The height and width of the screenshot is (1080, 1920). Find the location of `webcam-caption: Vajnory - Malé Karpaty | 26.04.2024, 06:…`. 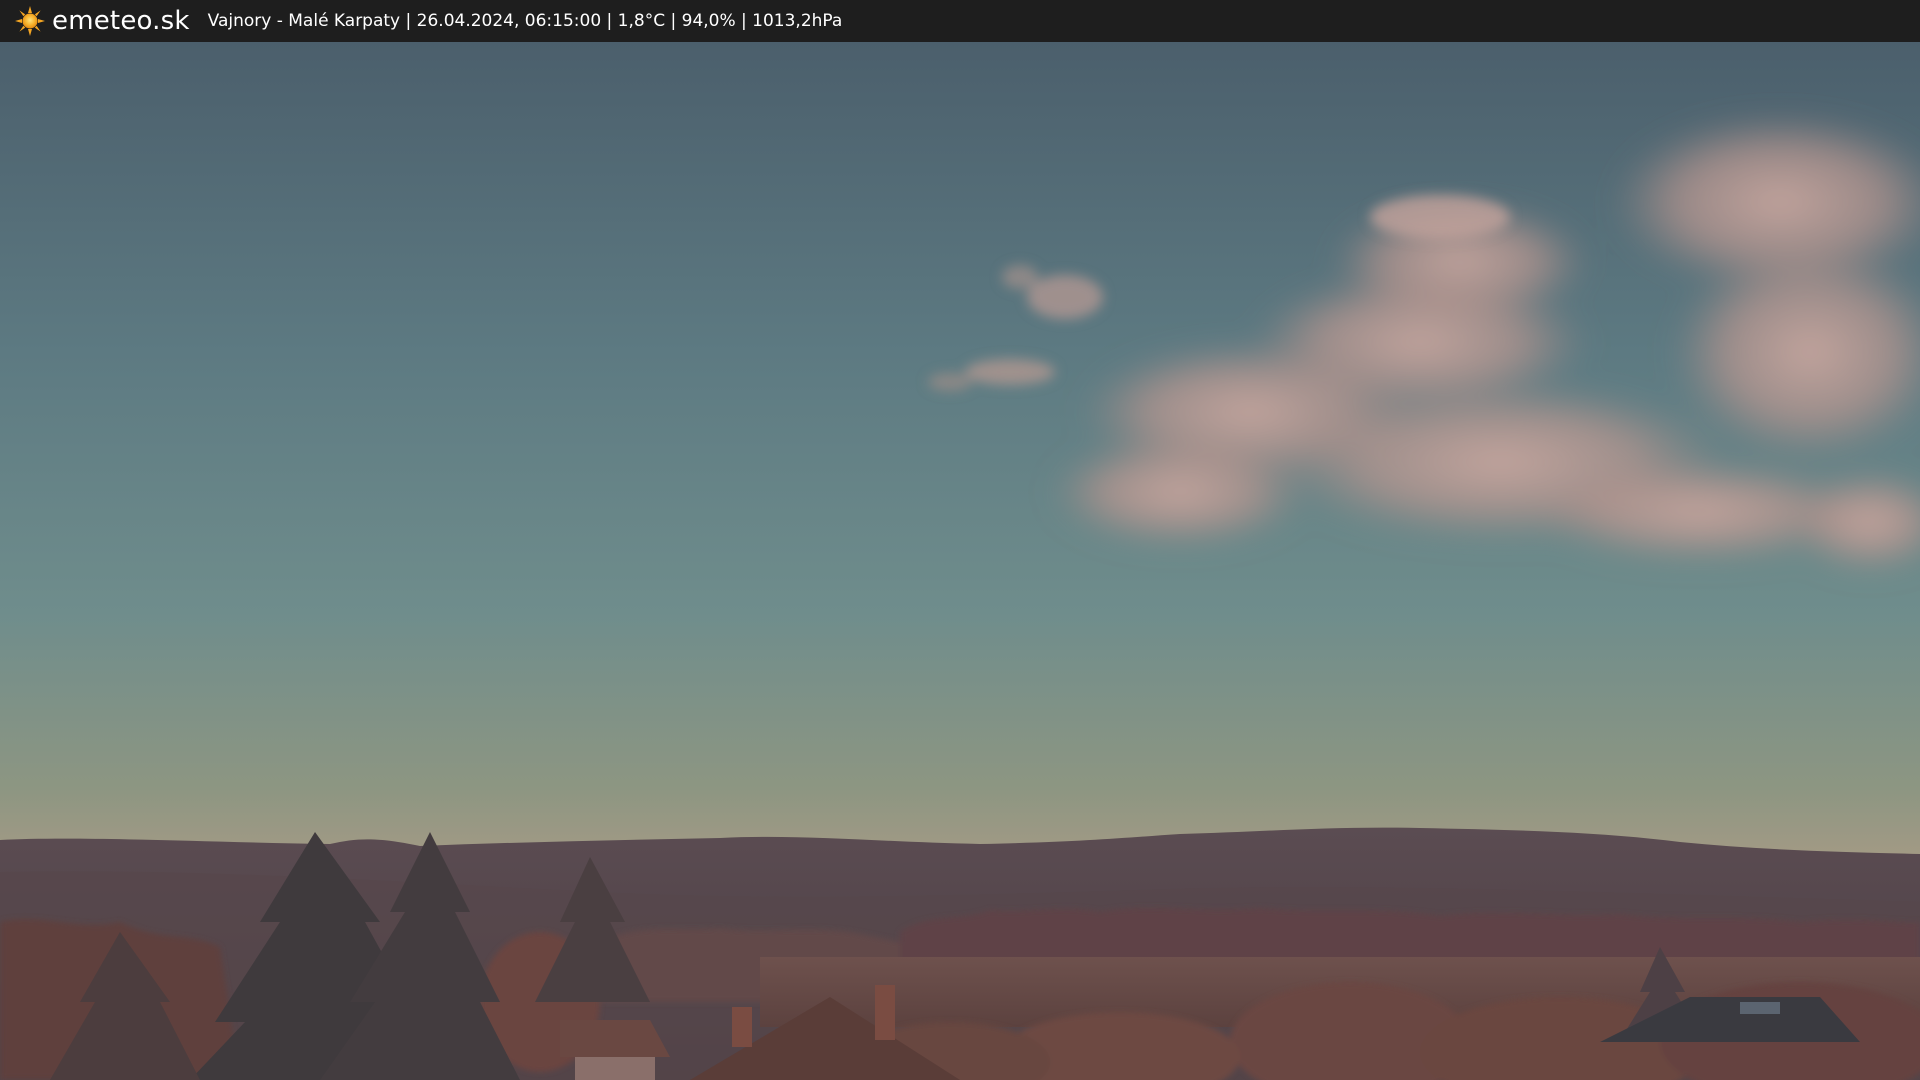

webcam-caption: Vajnory - Malé Karpaty | 26.04.2024, 06:… is located at coordinates (525, 21).